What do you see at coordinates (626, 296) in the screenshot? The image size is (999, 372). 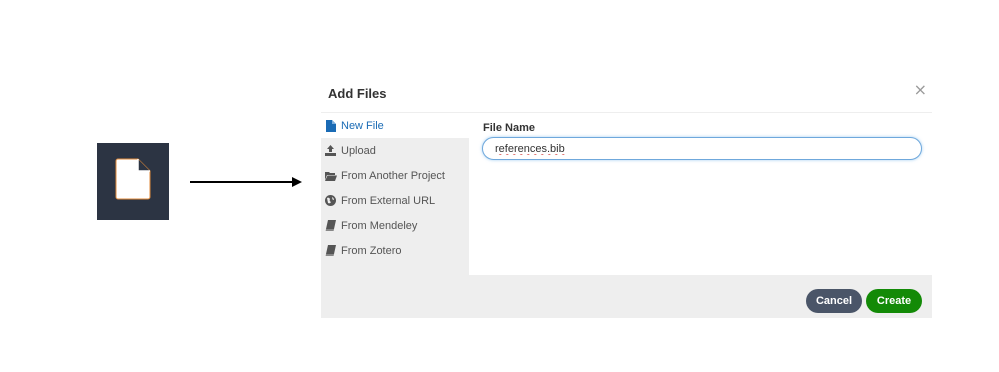 I see `dialog-footer: Cancel Create` at bounding box center [626, 296].